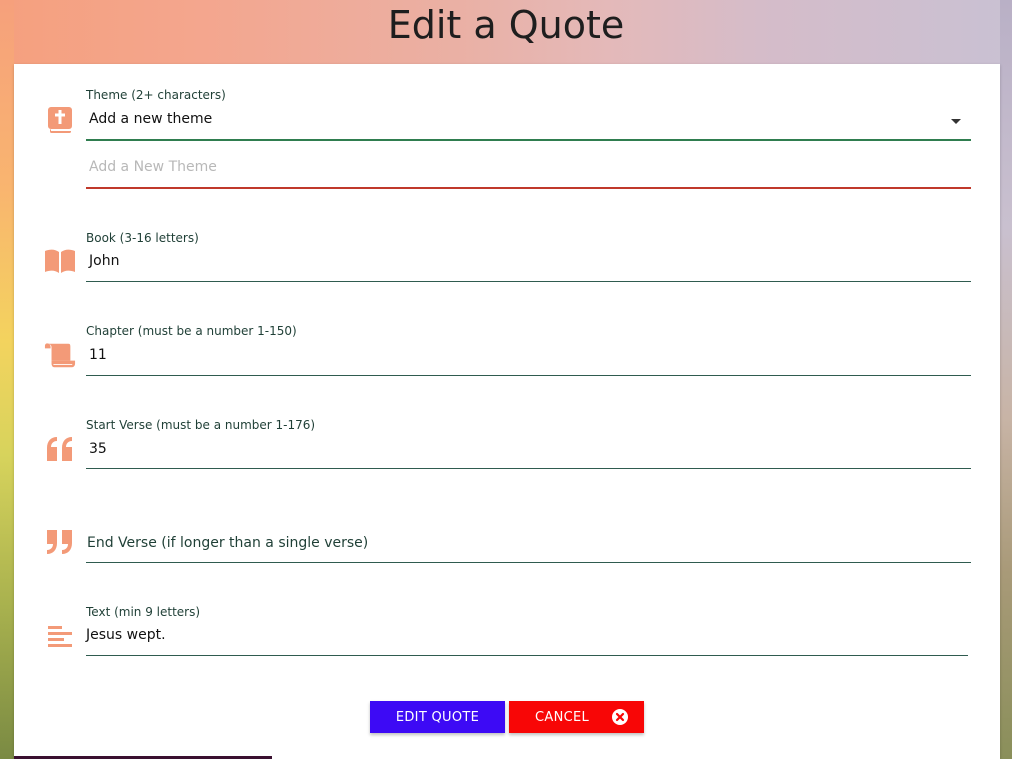 Image resolution: width=1012 pixels, height=759 pixels. I want to click on edit-quote-button: EDIT QUOTE, so click(437, 717).